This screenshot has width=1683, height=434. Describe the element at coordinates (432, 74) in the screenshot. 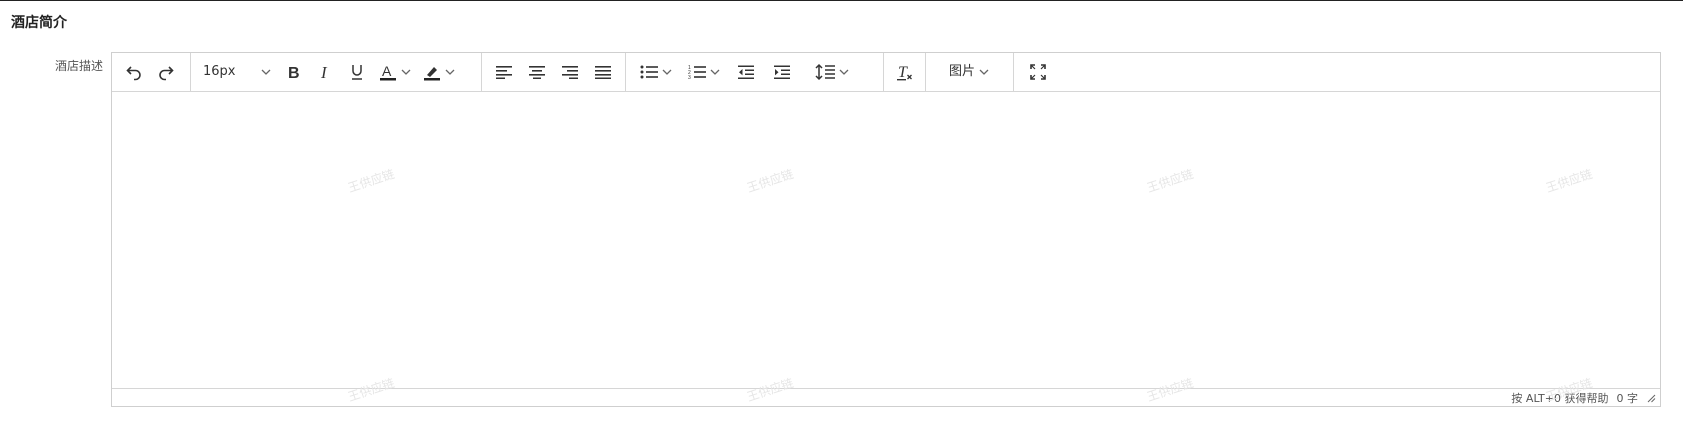

I see `highlight-icon` at that location.